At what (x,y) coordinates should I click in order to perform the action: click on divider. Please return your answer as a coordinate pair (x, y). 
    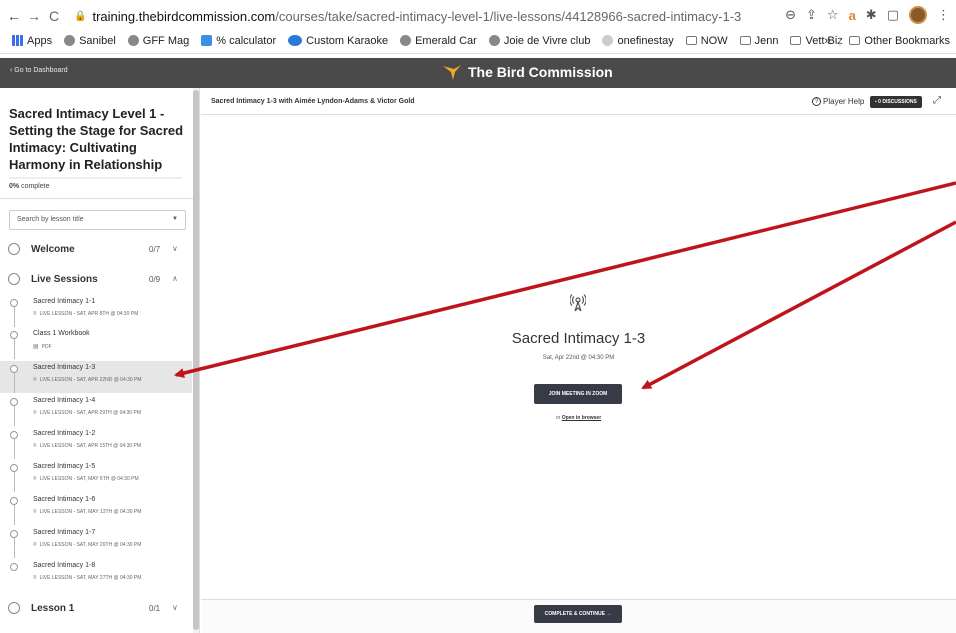
    Looking at the image, I should click on (99, 198).